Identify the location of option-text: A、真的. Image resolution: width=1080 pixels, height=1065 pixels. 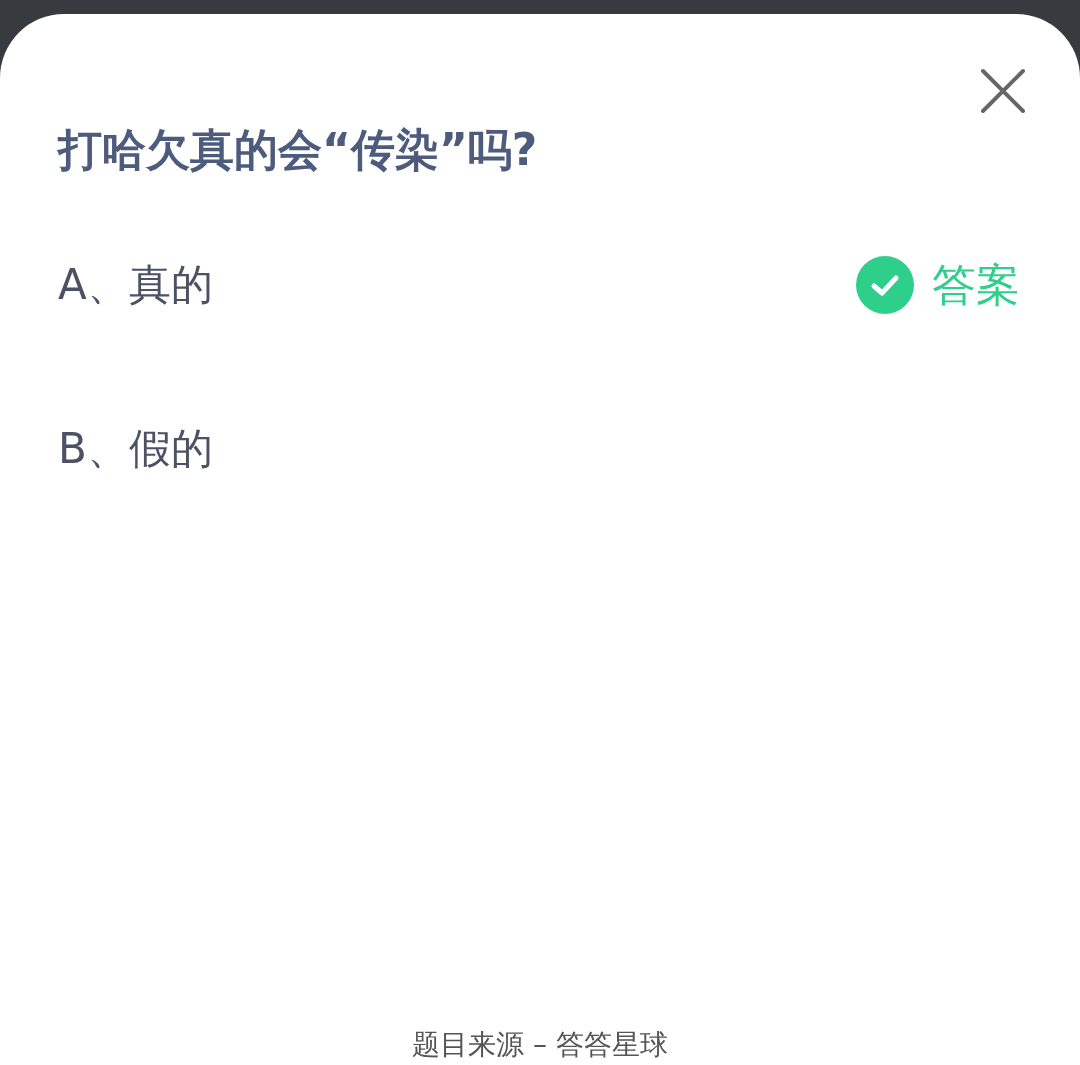
(135, 284).